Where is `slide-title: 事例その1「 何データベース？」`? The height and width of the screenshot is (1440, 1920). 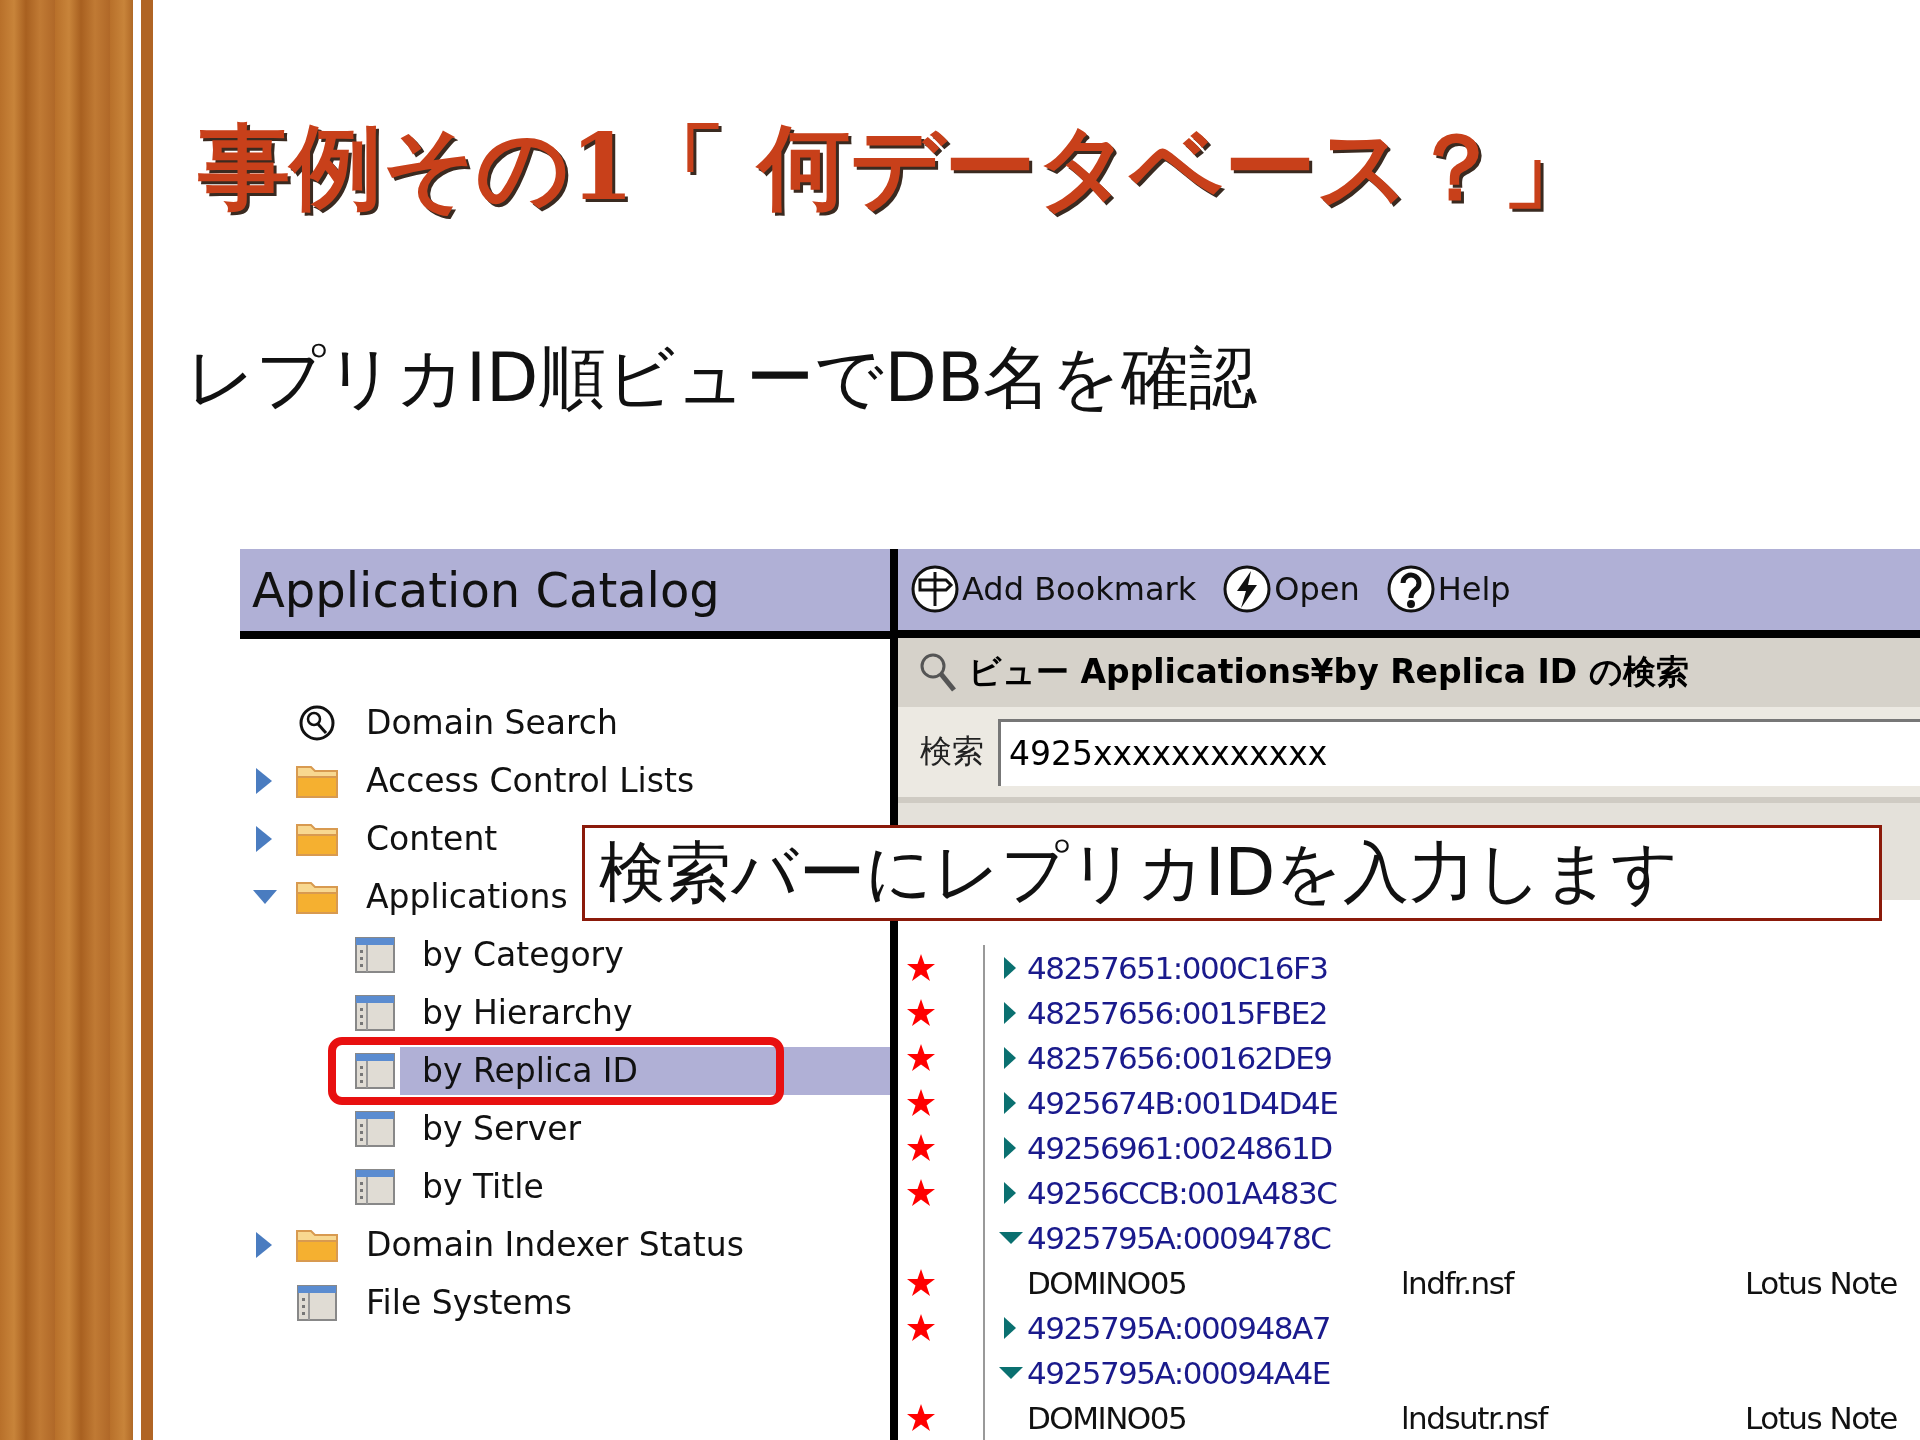 slide-title: 事例その1「 何データベース？」 is located at coordinates (897, 167).